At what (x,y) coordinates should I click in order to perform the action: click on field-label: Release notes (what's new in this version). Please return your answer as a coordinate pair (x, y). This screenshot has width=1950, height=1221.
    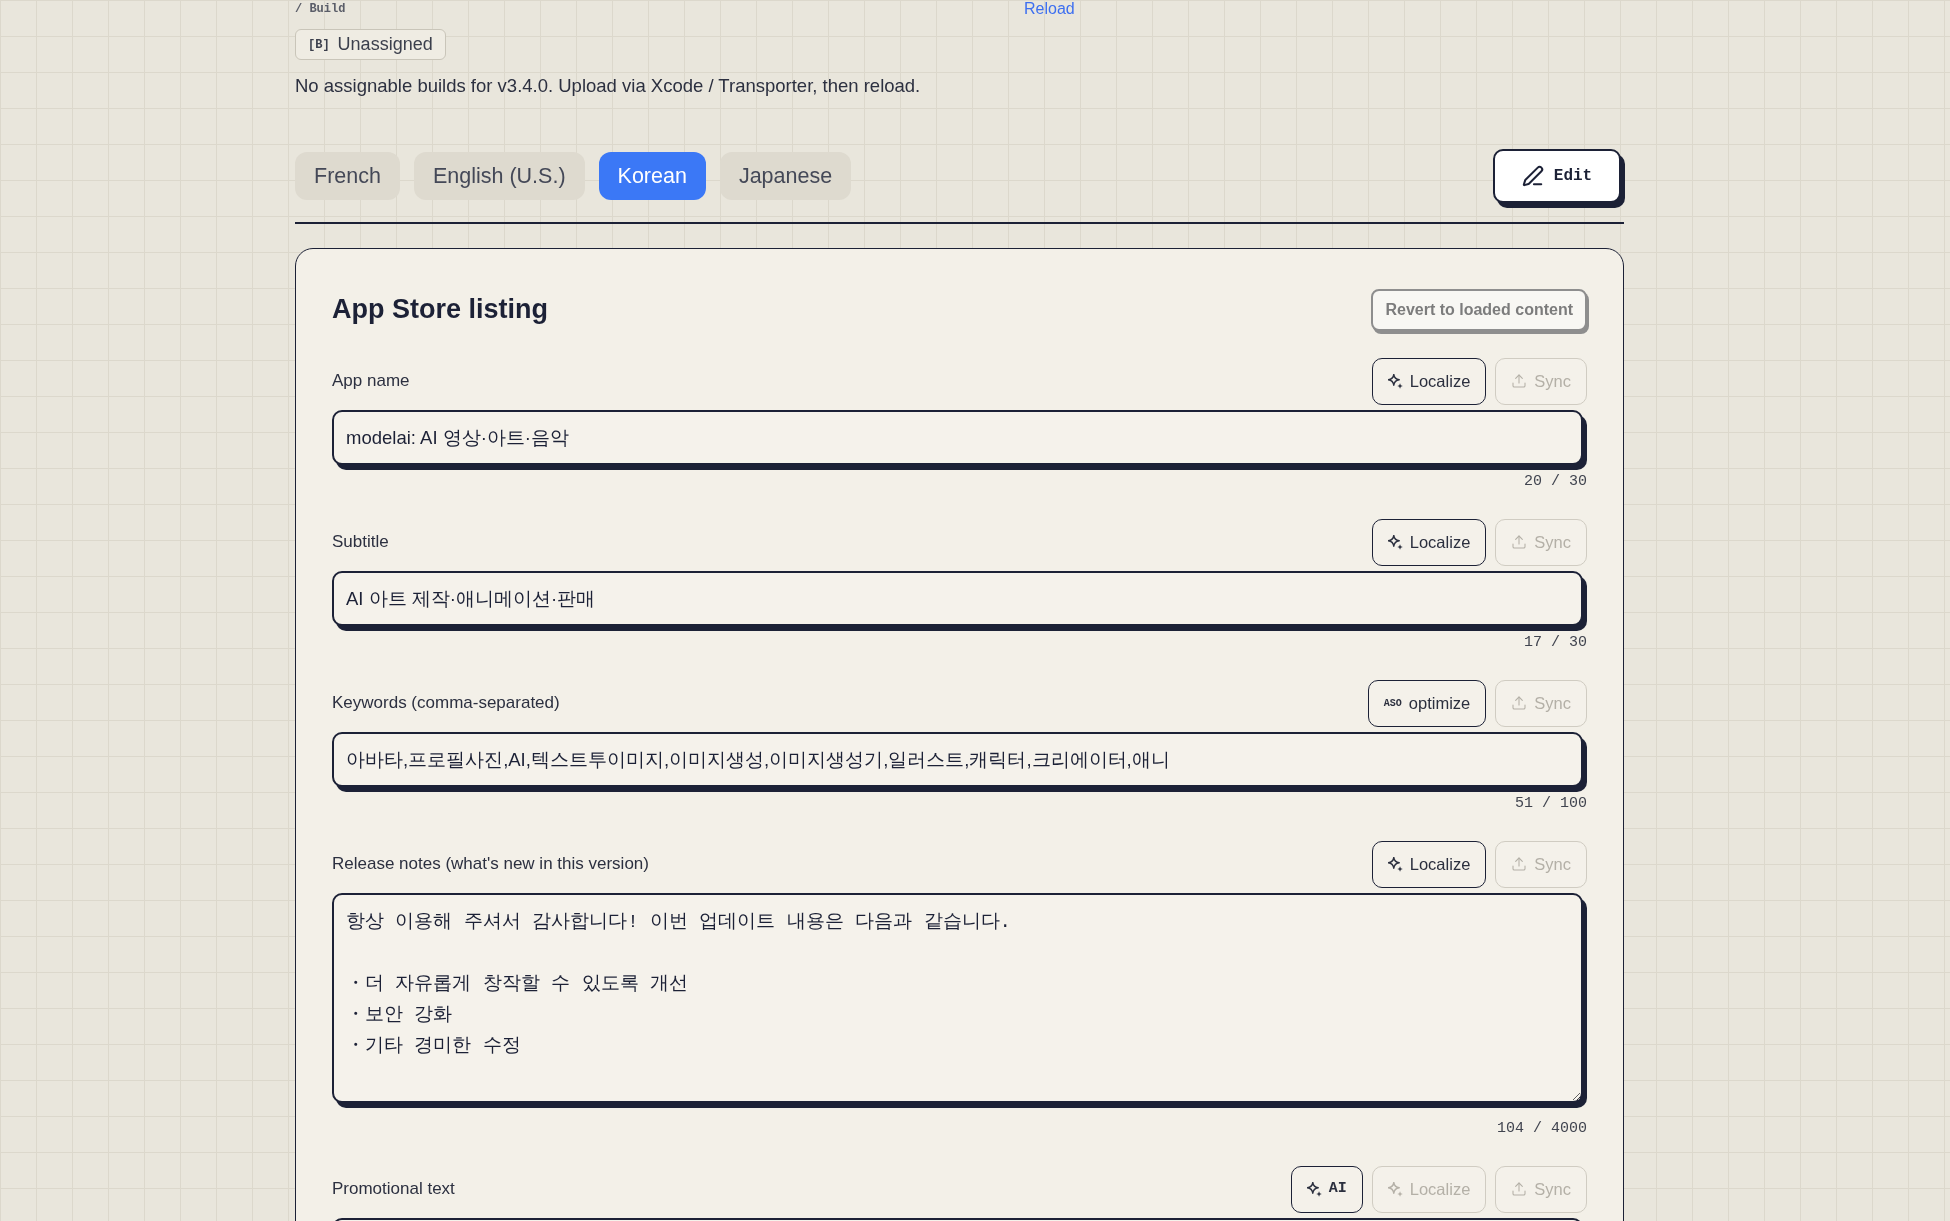
    Looking at the image, I should click on (490, 864).